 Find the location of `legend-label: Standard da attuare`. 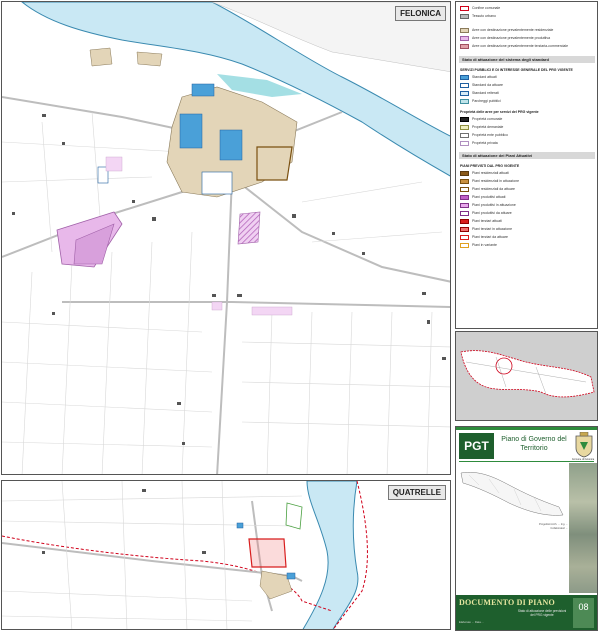

legend-label: Standard da attuare is located at coordinates (487, 85).